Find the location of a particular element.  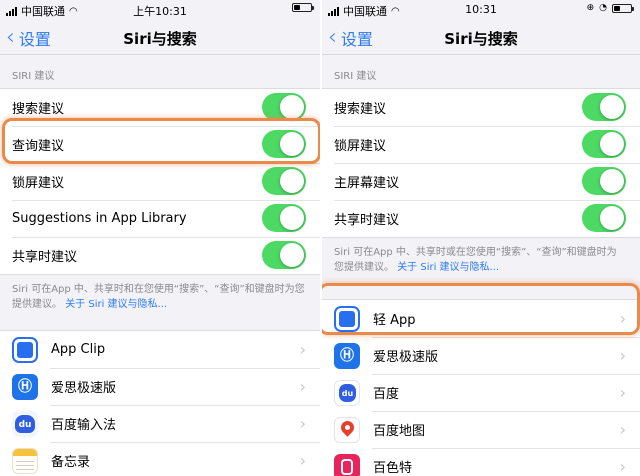

app-name: App Clip is located at coordinates (78, 349).